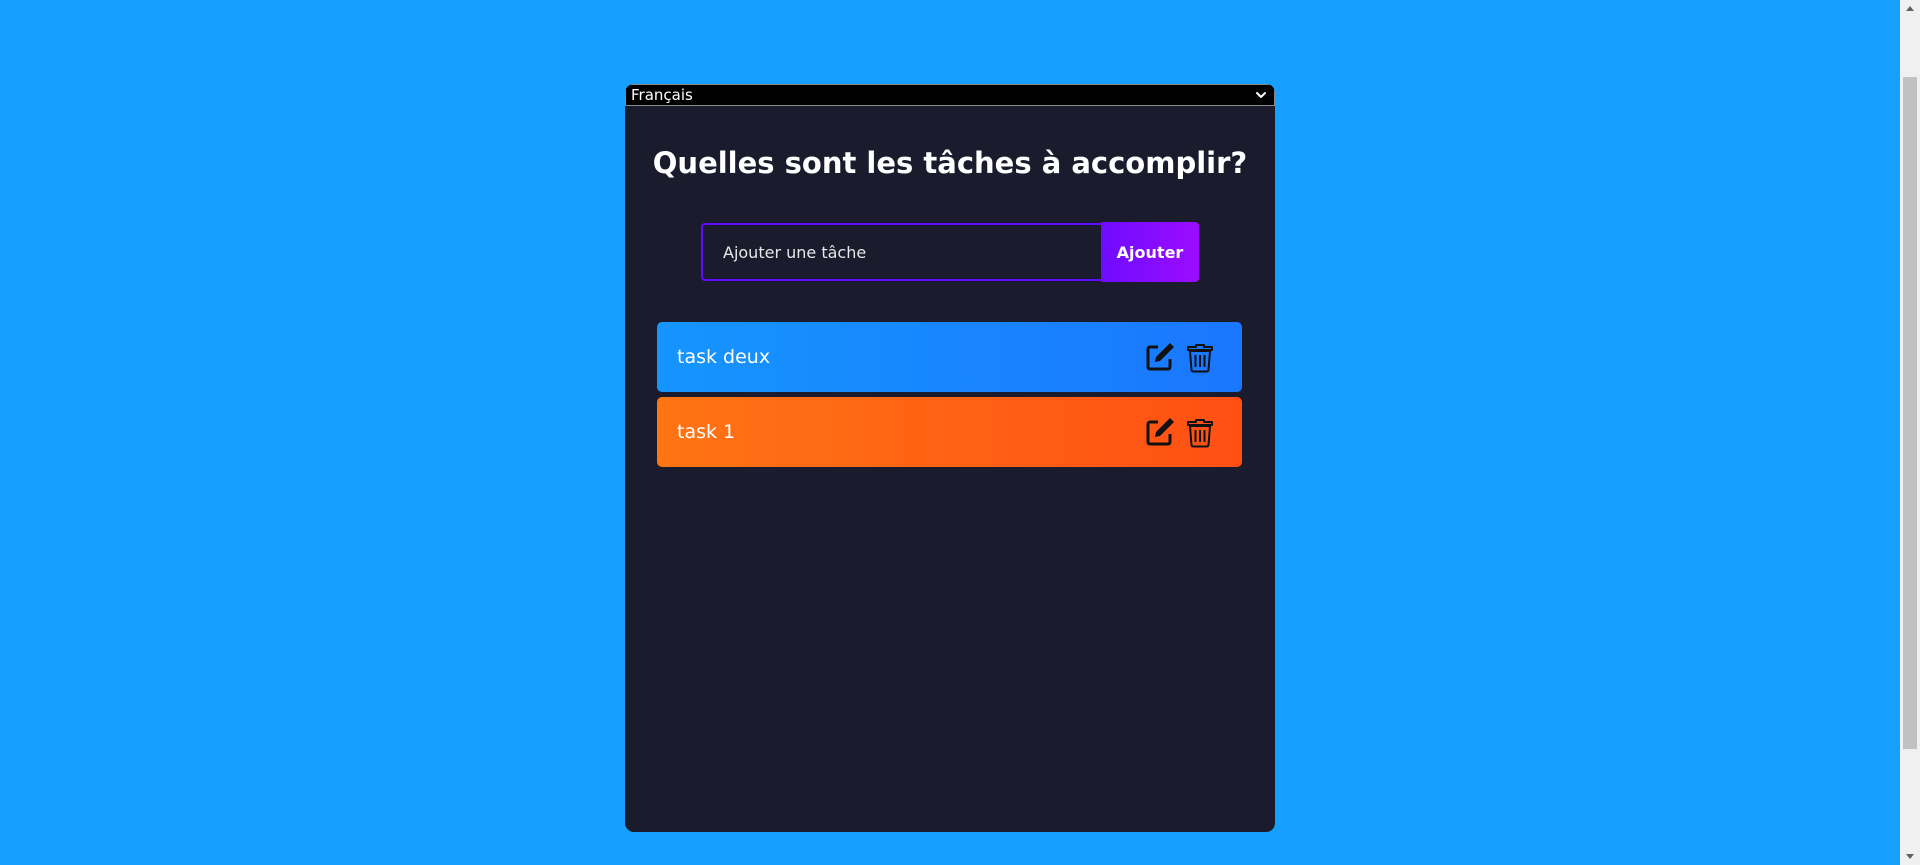  What do you see at coordinates (950, 163) in the screenshot?
I see `page-title: Quelles sont les tâches à accomplir?` at bounding box center [950, 163].